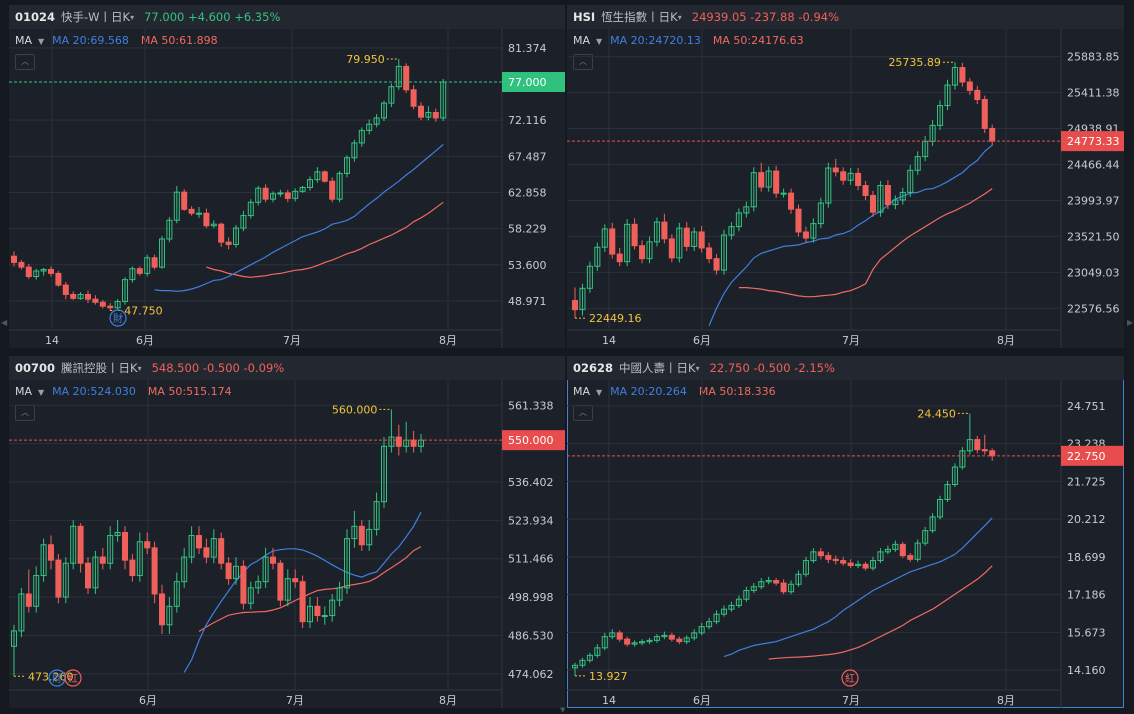 The image size is (1134, 714). I want to click on low-price-label: 13.927, so click(608, 676).